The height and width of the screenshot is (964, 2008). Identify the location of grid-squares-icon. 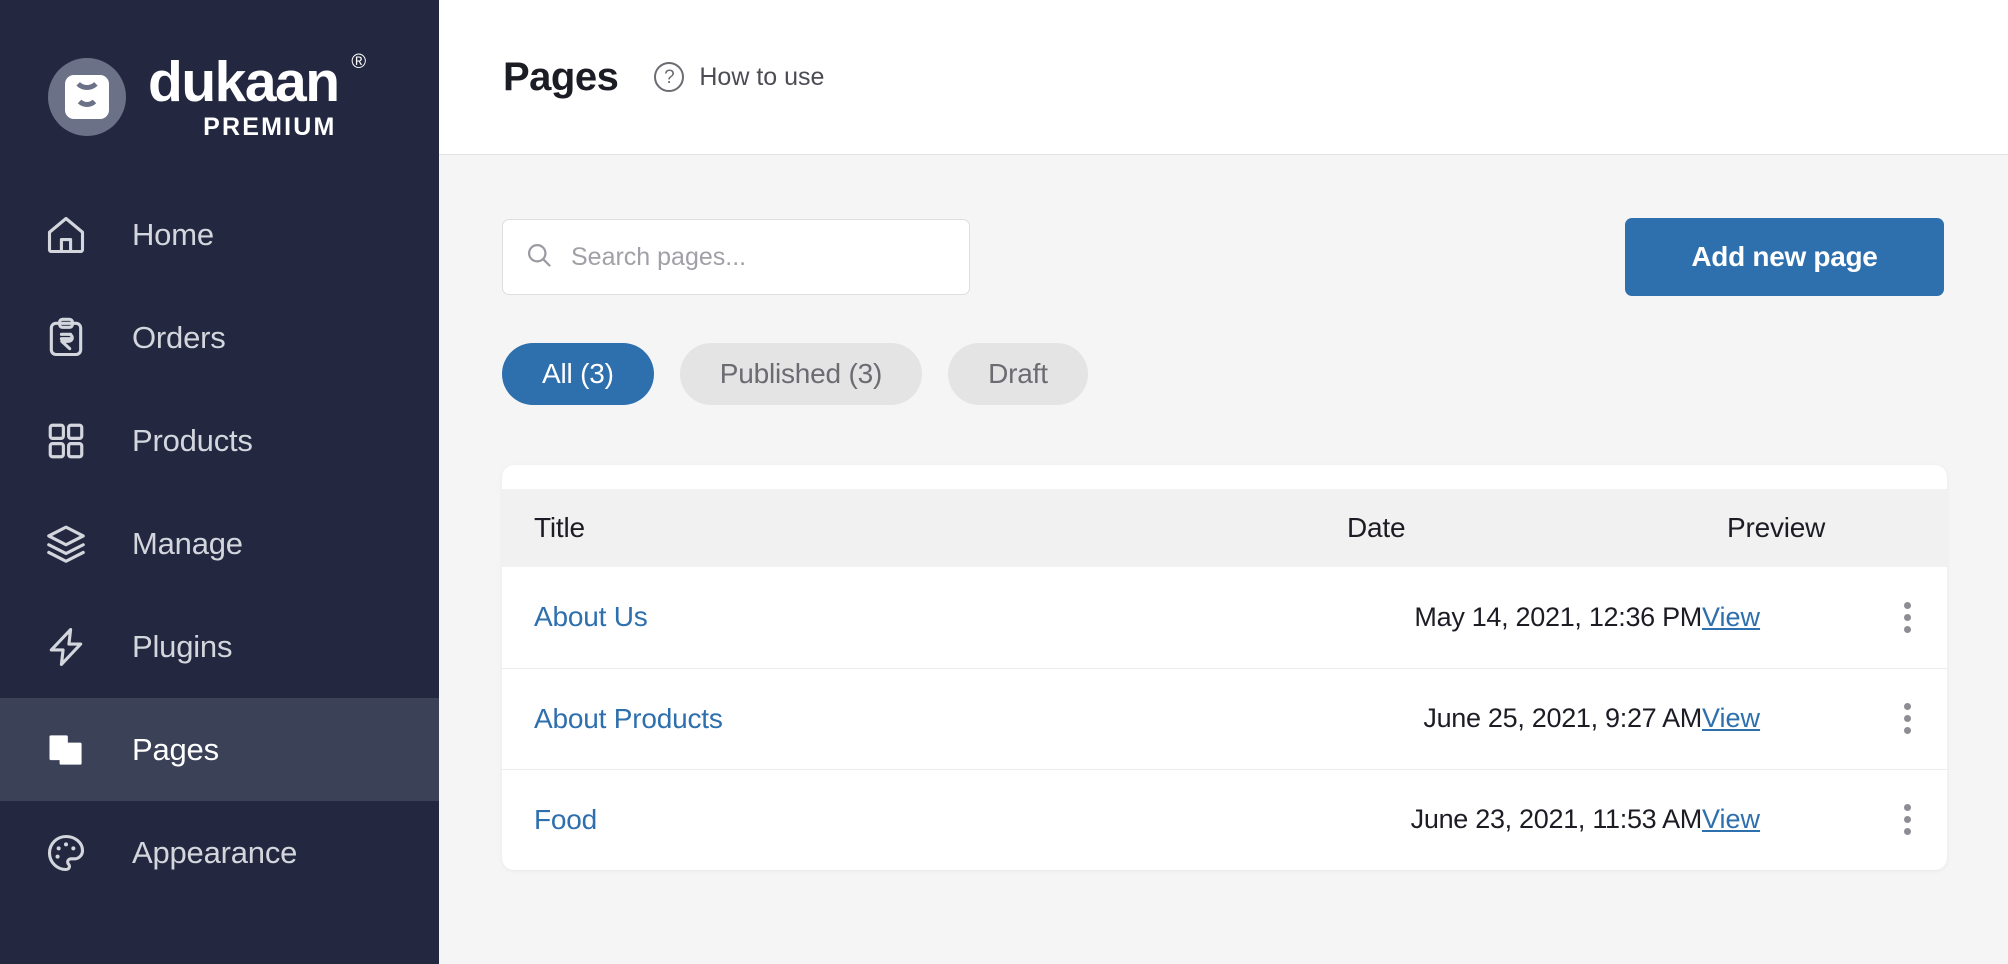
(66, 441).